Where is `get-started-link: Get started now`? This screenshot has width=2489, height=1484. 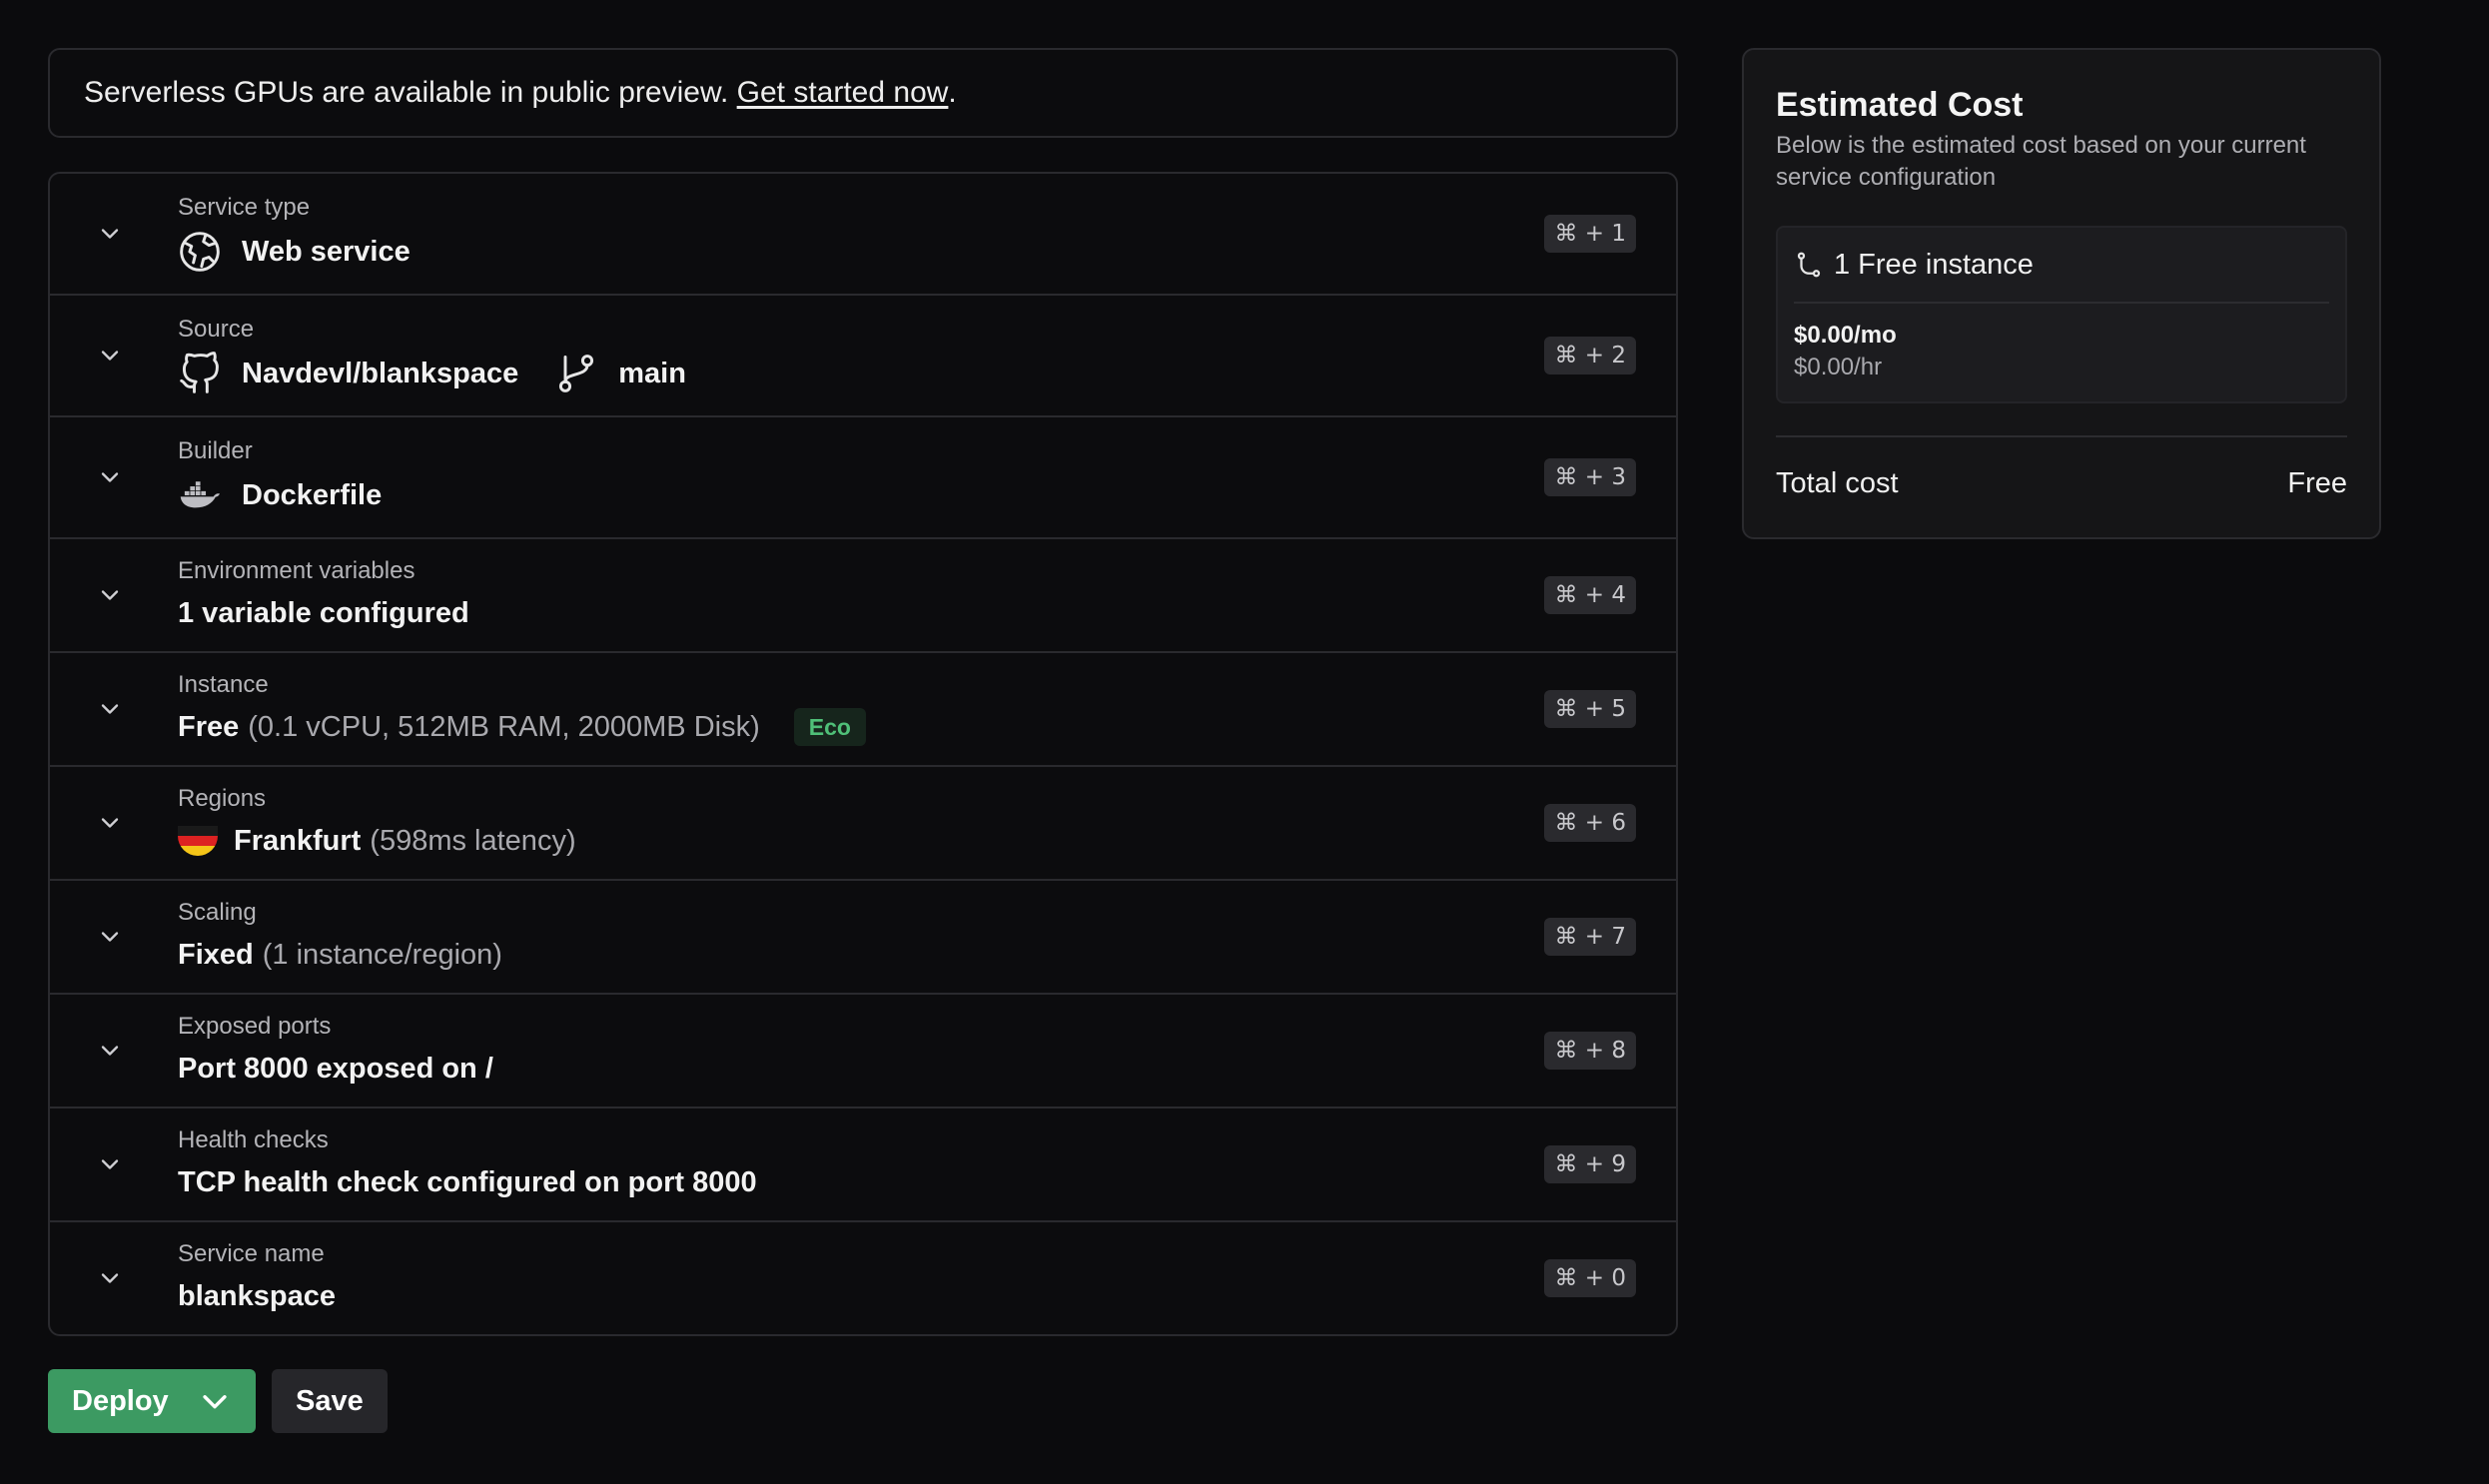 get-started-link: Get started now is located at coordinates (843, 93).